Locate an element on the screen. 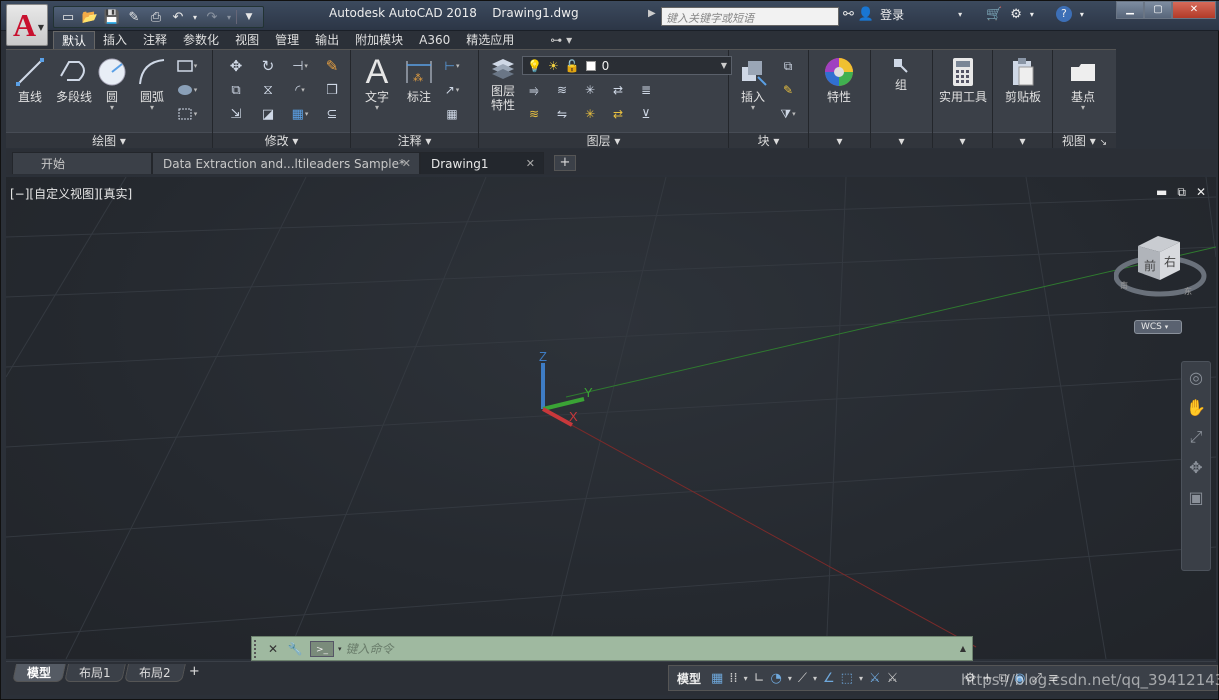  layer-on-icon: ≋ is located at coordinates (534, 114).